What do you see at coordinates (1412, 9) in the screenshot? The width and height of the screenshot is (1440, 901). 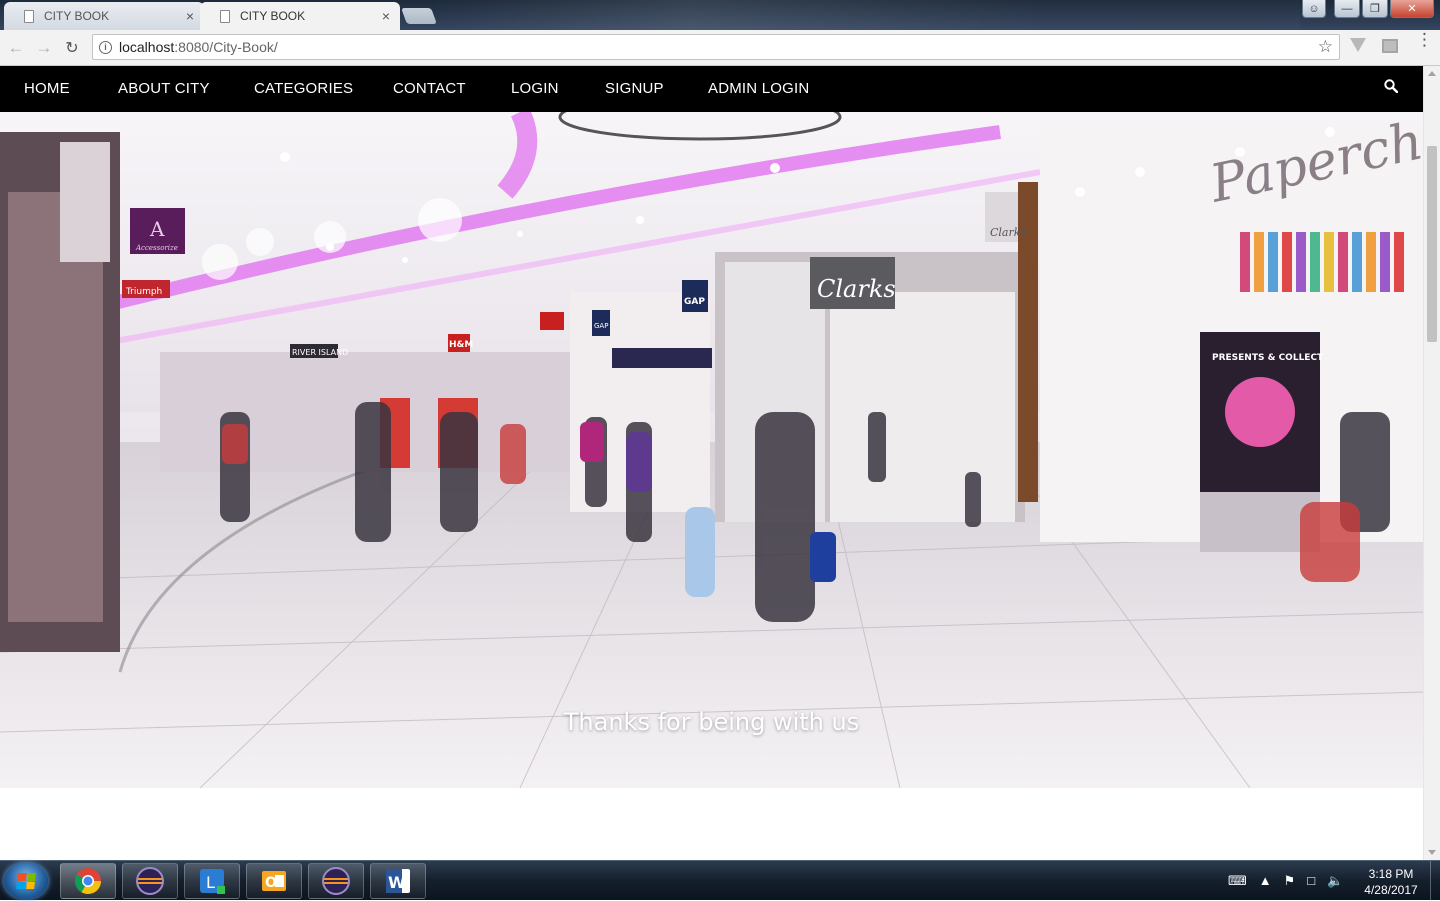 I see `close-window-button: ✕` at bounding box center [1412, 9].